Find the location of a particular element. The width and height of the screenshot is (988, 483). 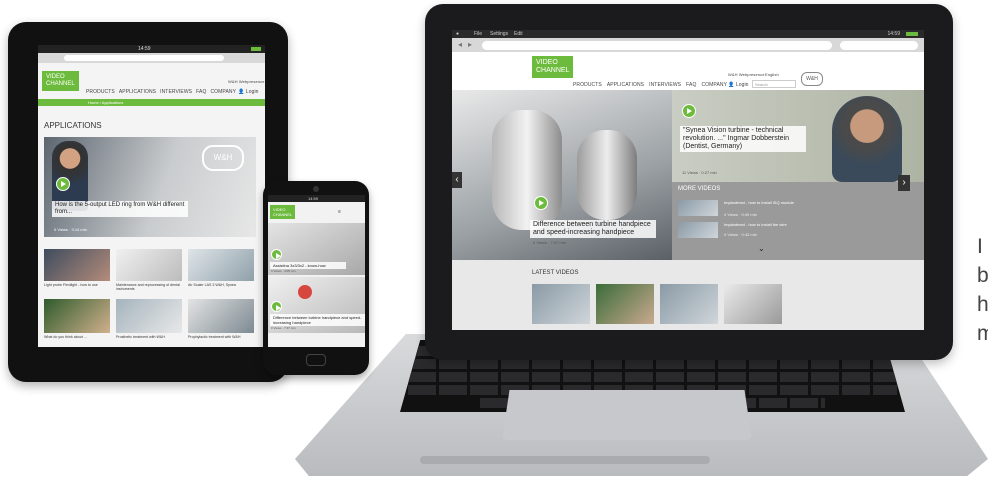

phone-clock: 14:59 is located at coordinates (313, 198).